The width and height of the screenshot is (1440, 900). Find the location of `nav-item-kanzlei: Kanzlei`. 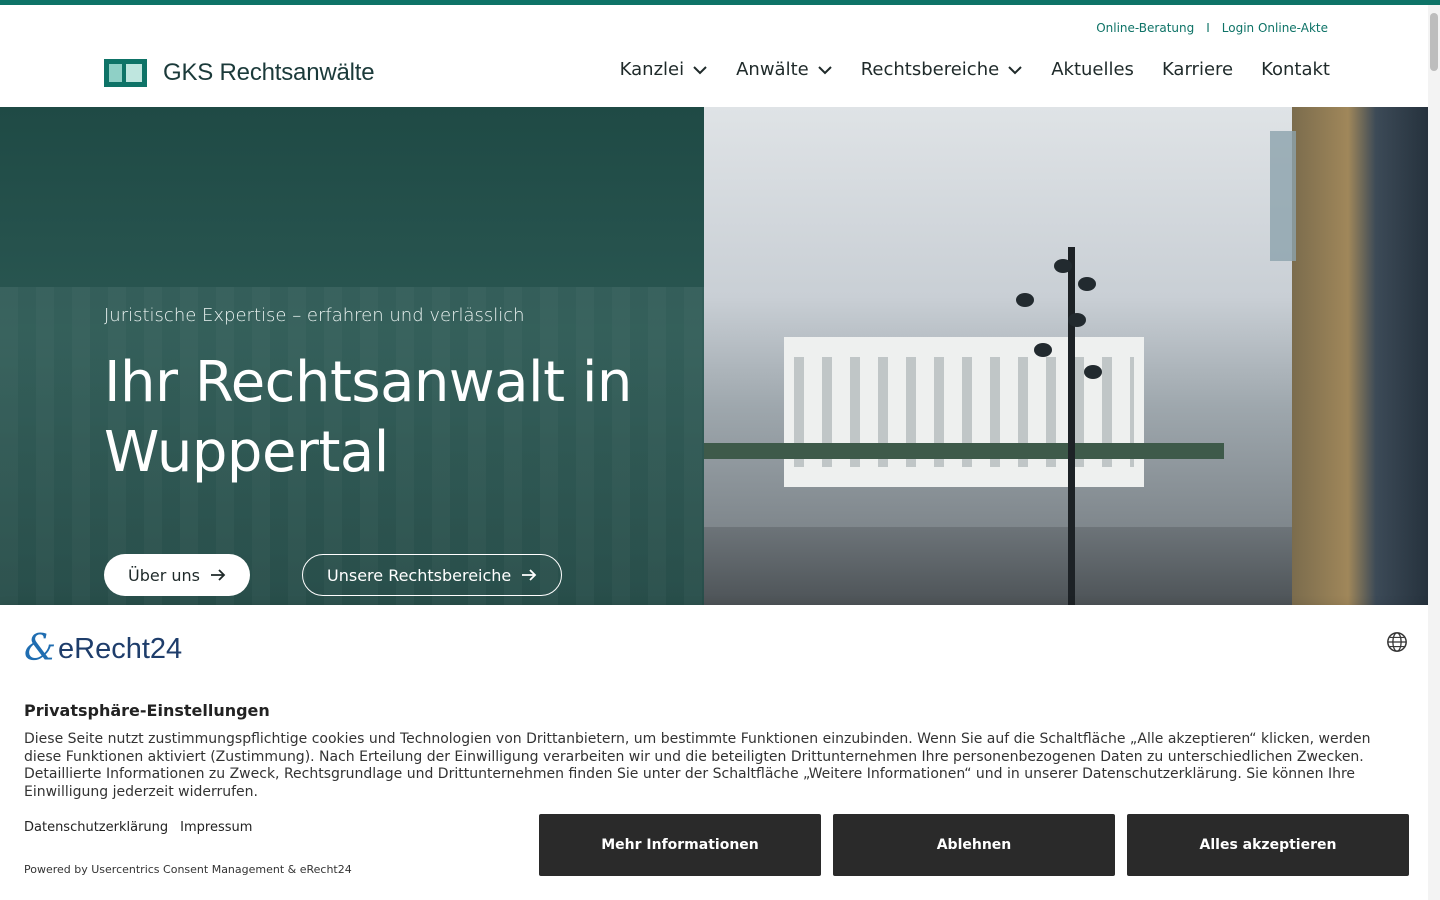

nav-item-kanzlei: Kanzlei is located at coordinates (664, 69).